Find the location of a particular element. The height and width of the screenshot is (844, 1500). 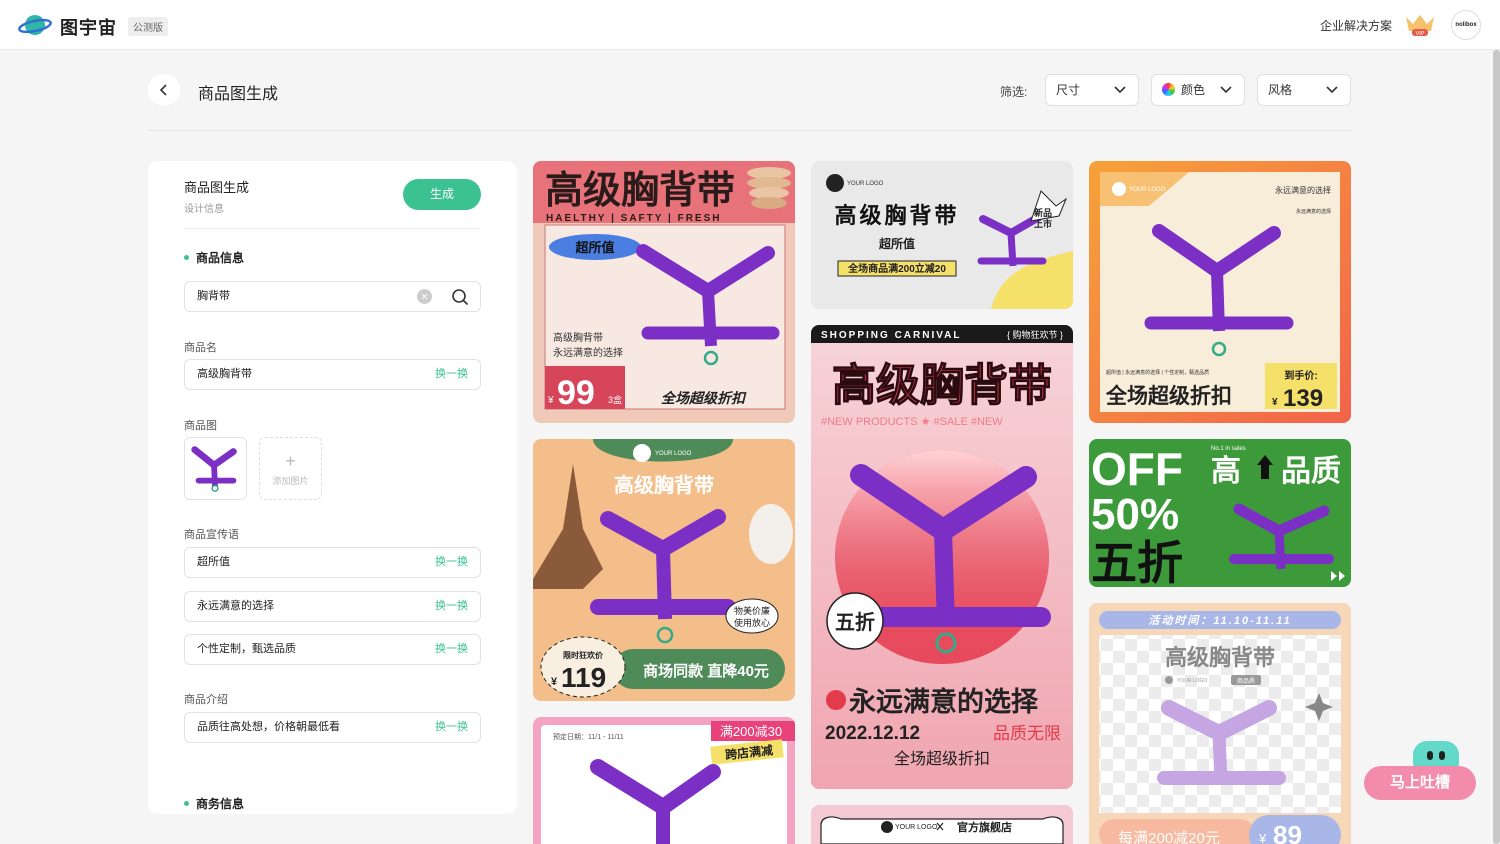

poster-3-price-label: 到手价: is located at coordinates (1300, 375).